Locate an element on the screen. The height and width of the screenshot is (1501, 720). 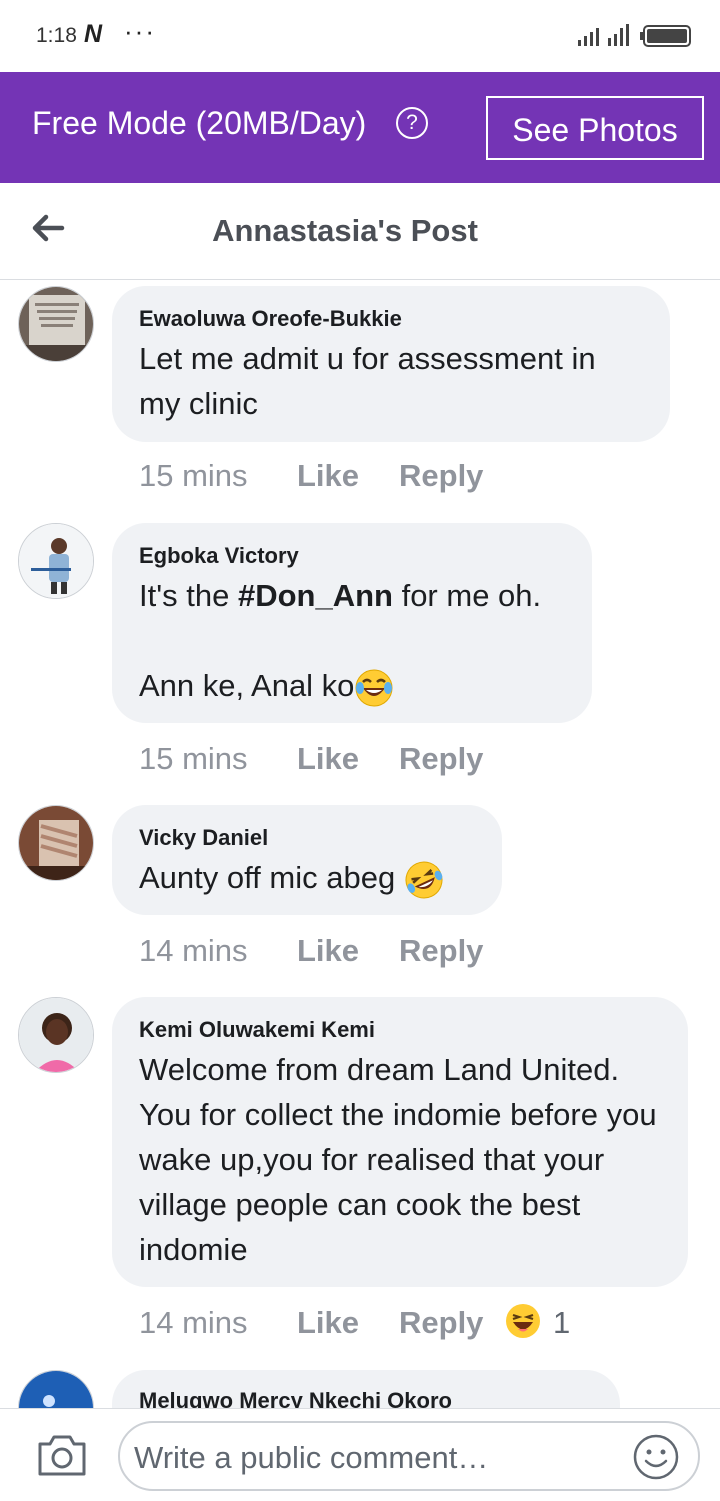
comment-text: Aunty off mic abeg is located at coordinates (307, 877).